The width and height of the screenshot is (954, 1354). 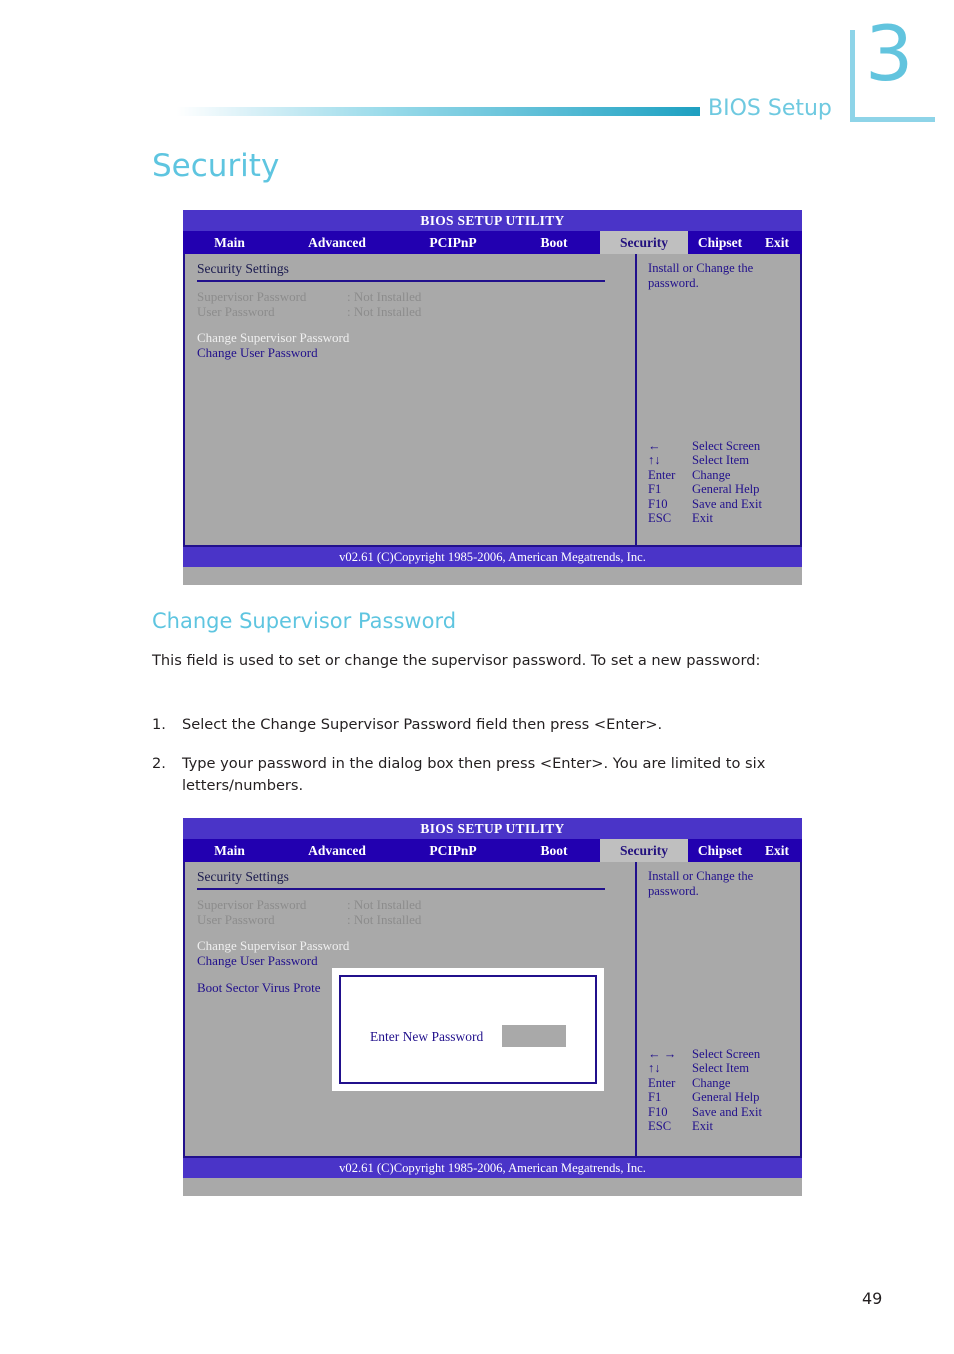 I want to click on bios-key-name: ← →, so click(x=662, y=1054).